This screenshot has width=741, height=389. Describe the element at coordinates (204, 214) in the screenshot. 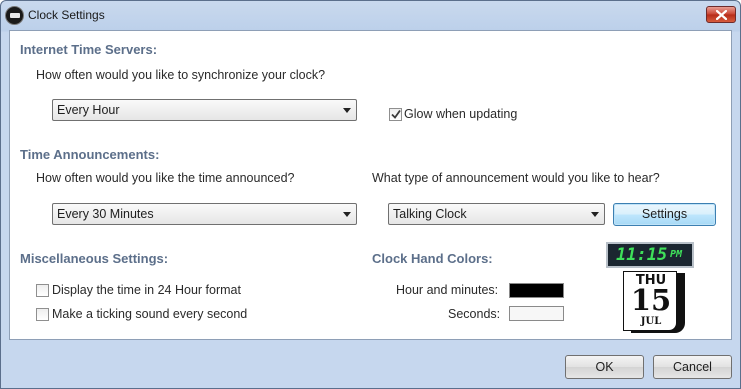

I see `announce-frequency-dropdown: Every 30 Minutes` at that location.